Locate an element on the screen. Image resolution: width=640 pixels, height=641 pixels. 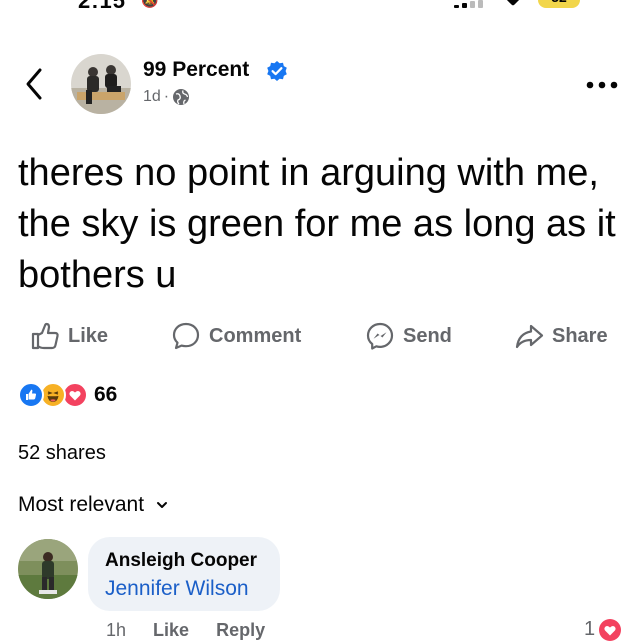
comment-reaction-count: 1 is located at coordinates (590, 629).